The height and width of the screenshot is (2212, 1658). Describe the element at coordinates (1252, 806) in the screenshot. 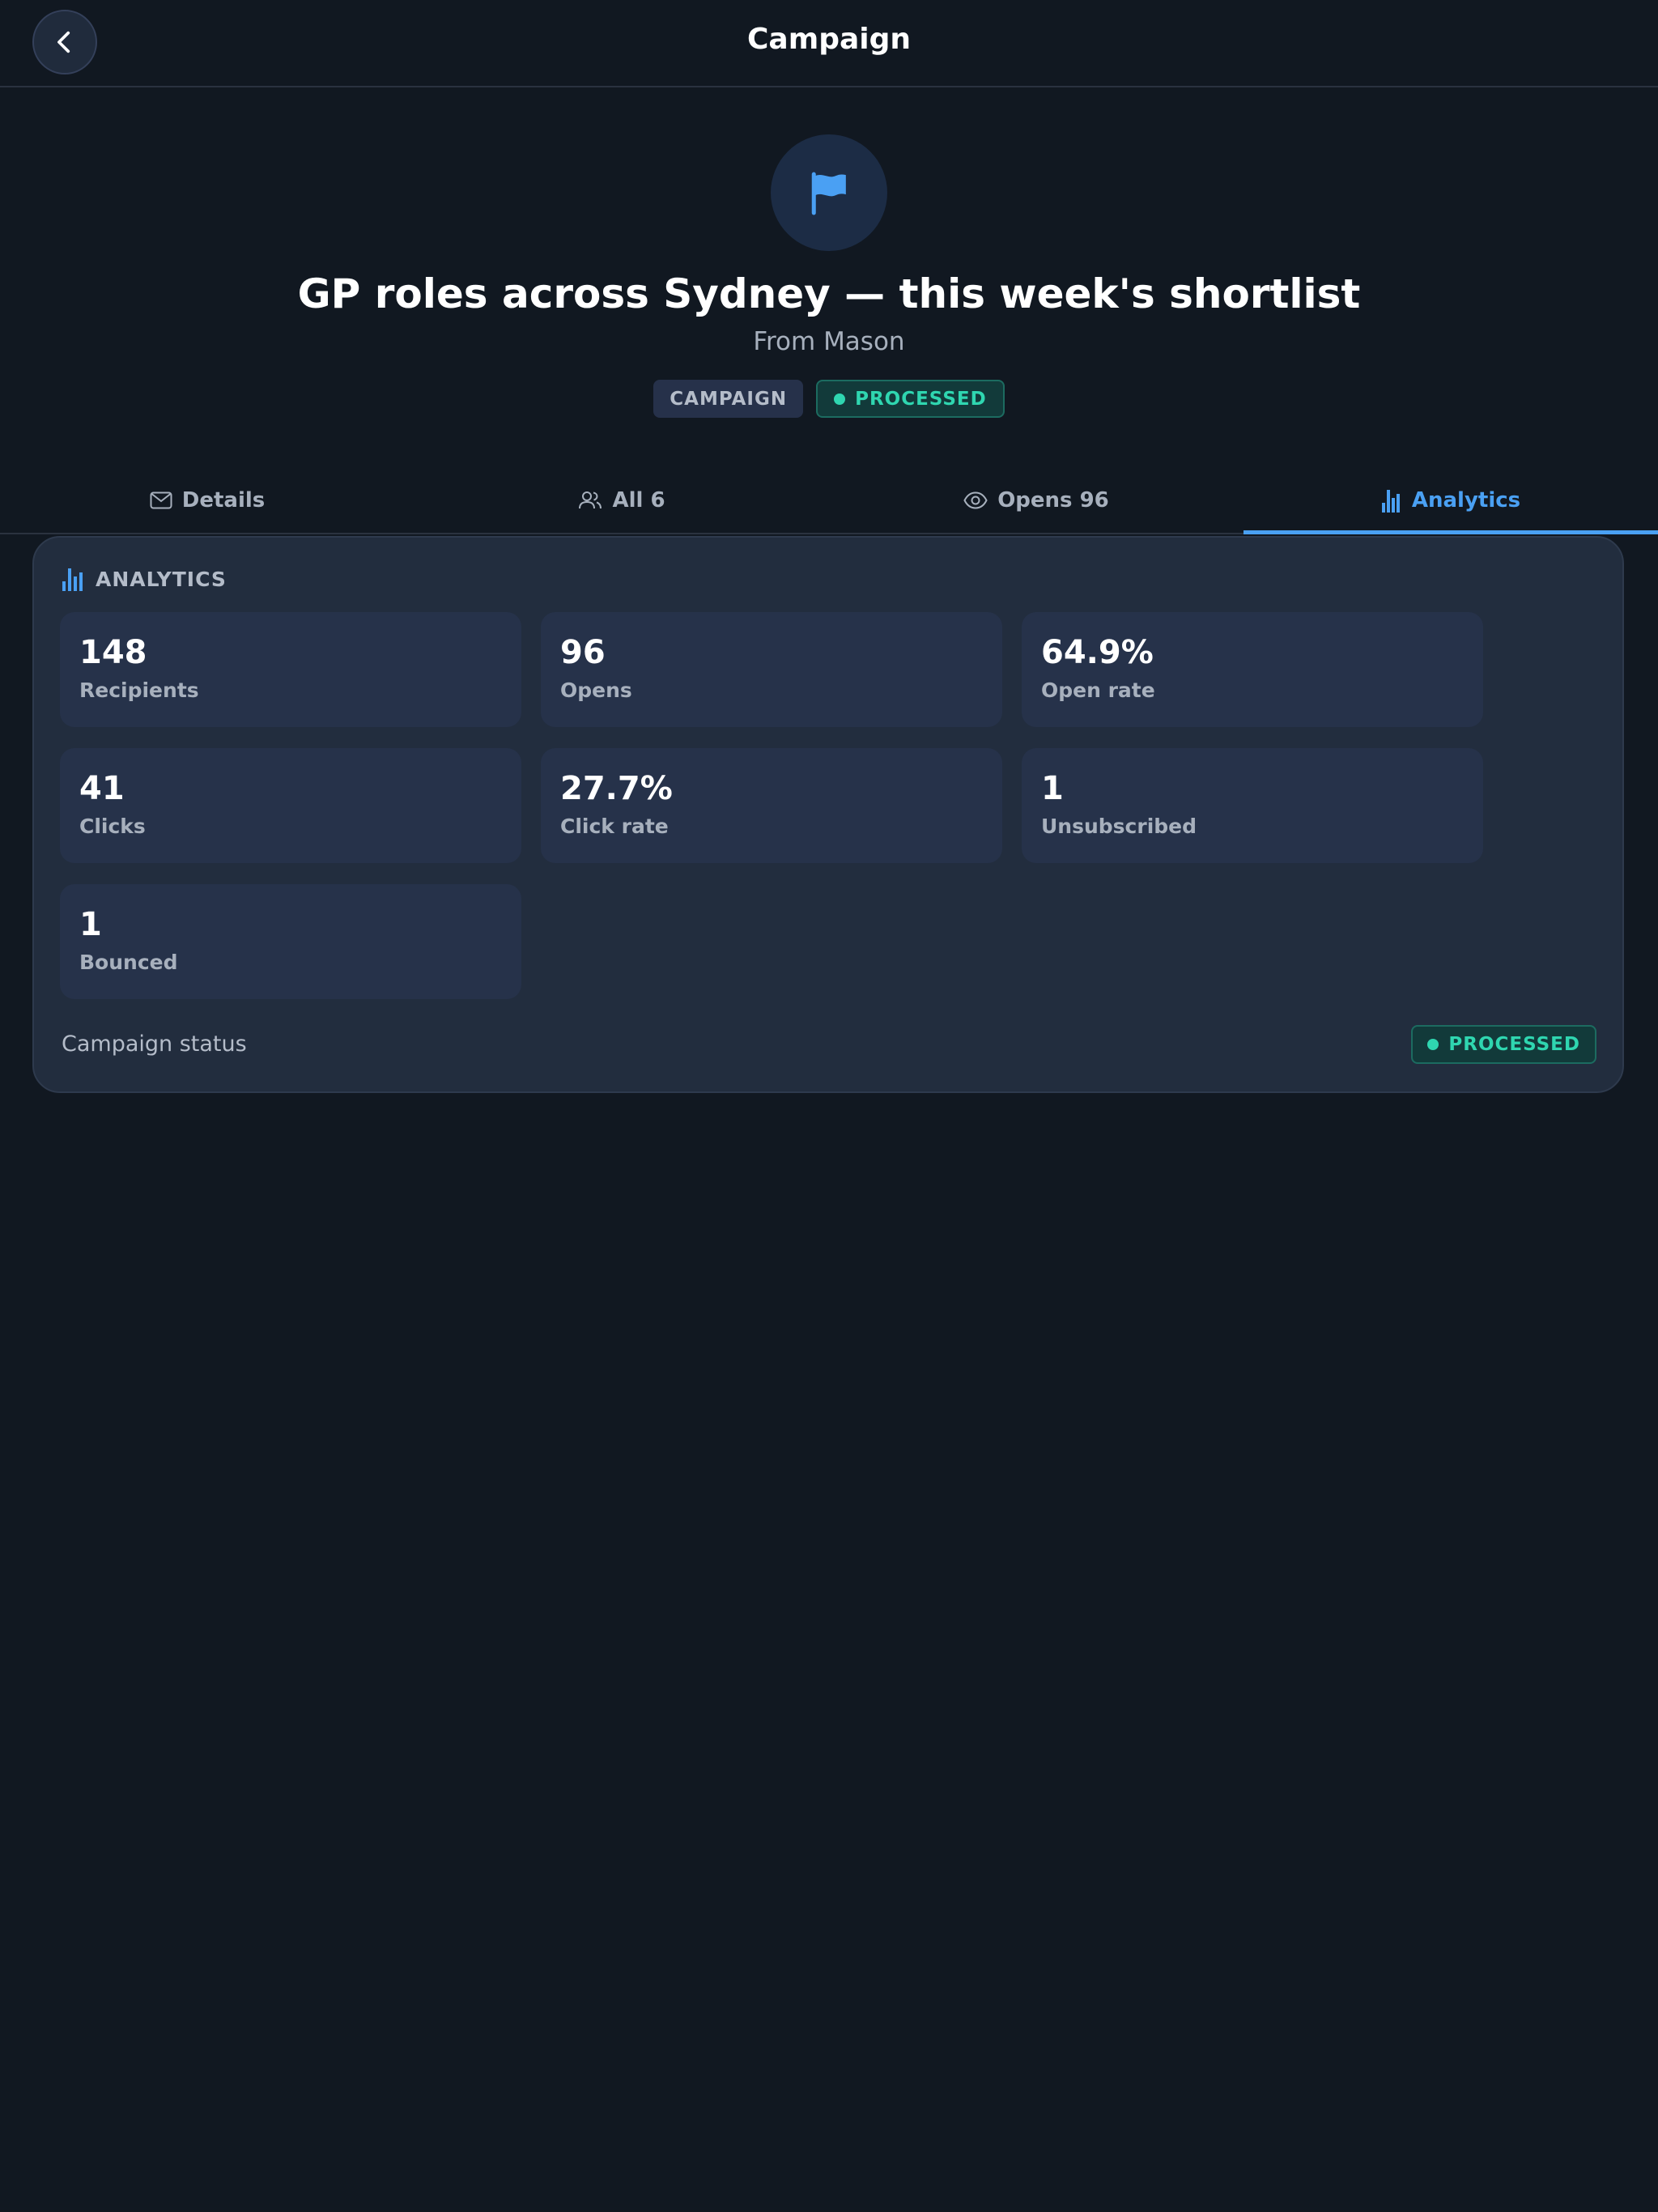

I see `stat-unsubscribed: 1 Unsubscribed` at that location.